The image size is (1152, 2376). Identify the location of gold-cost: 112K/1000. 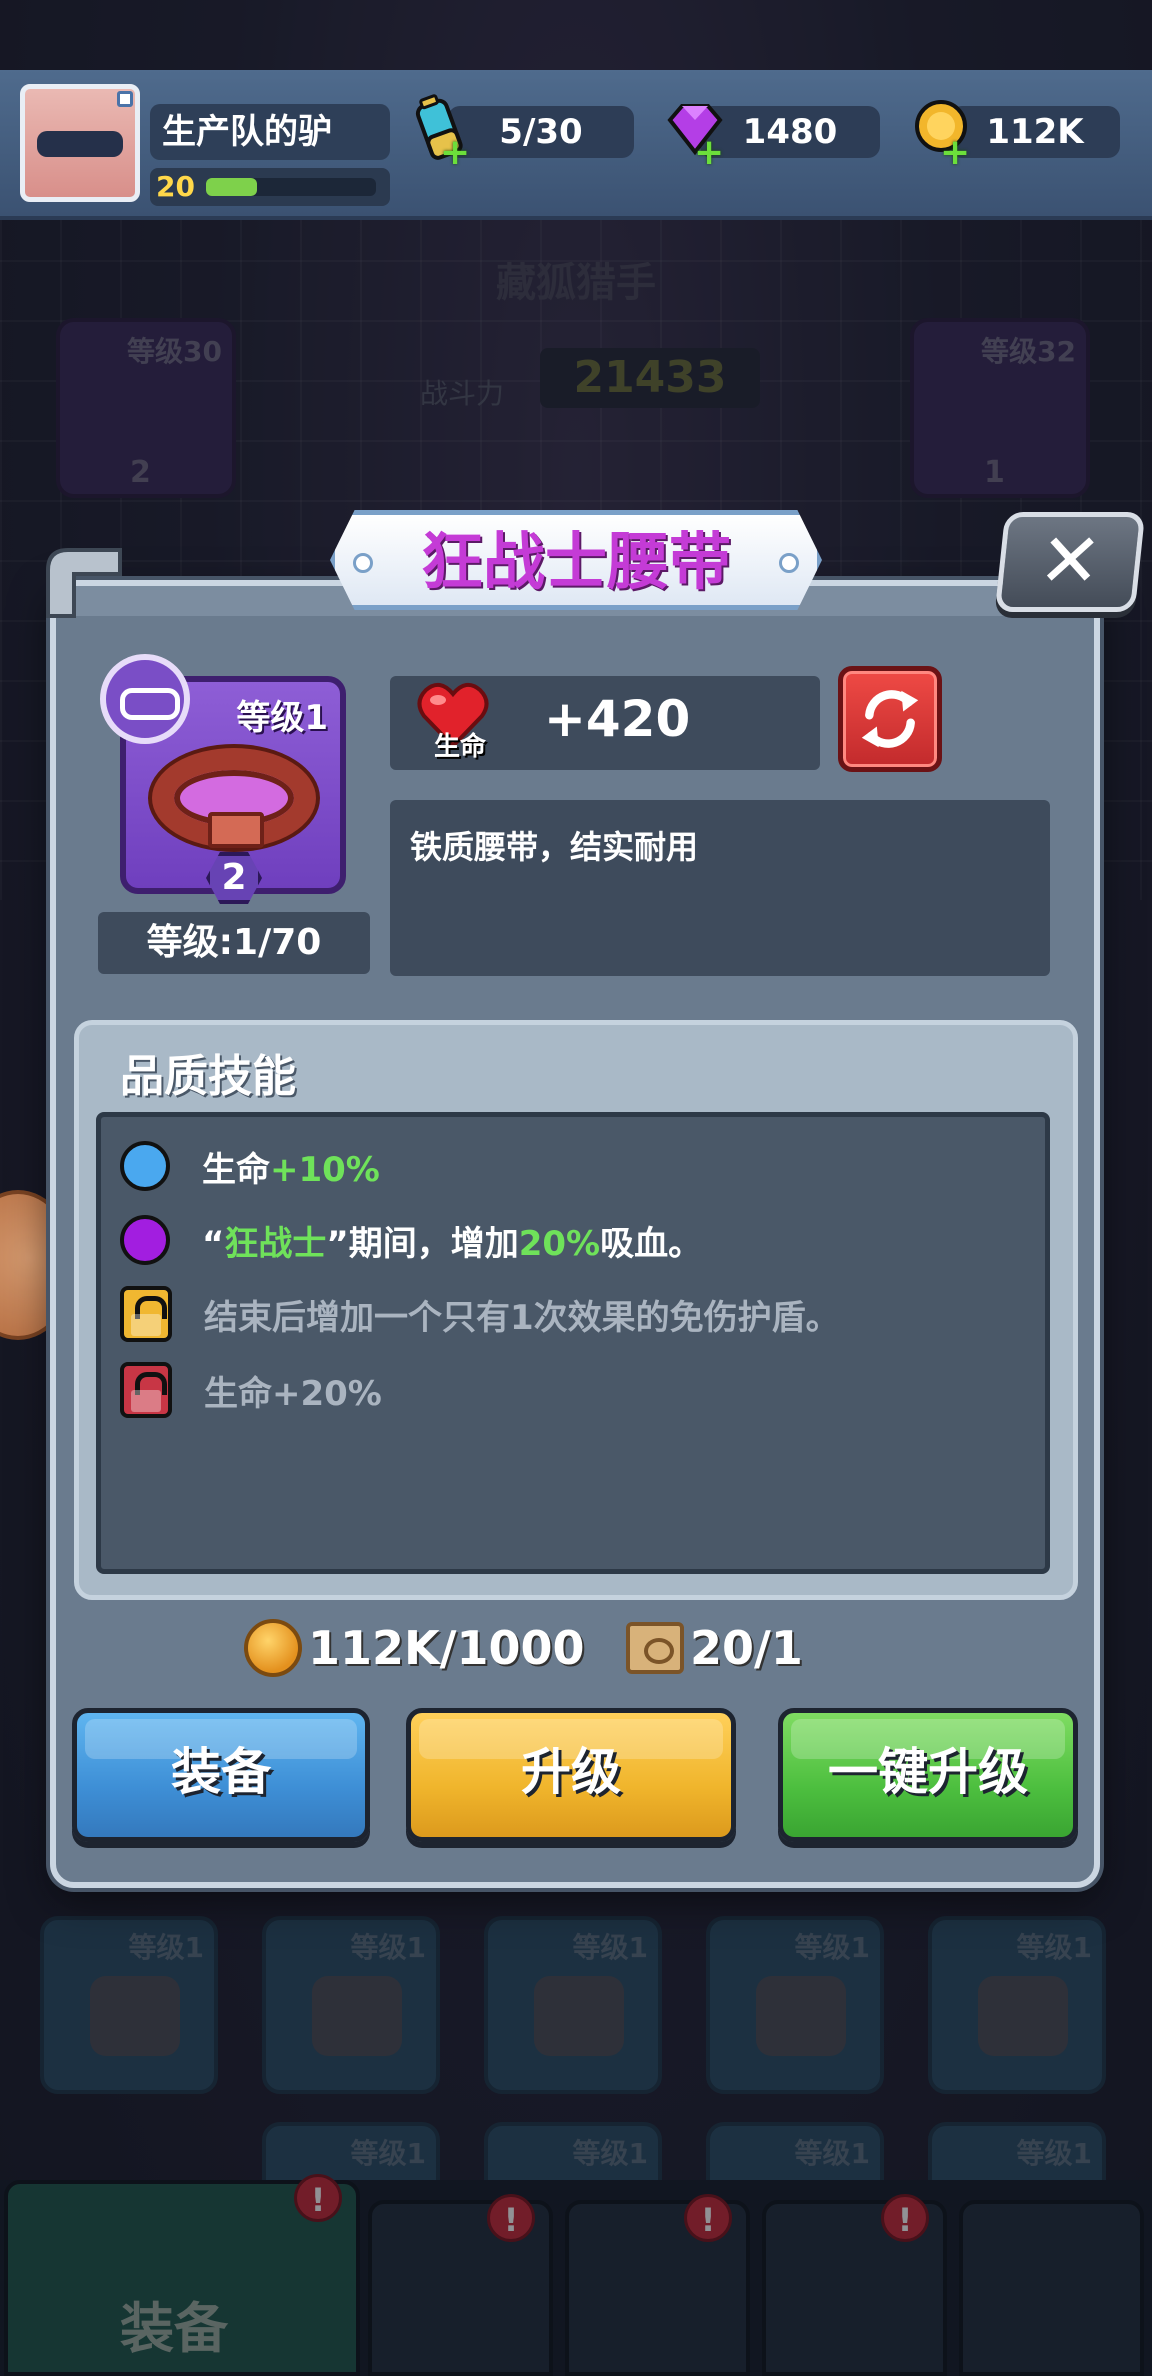
(414, 1648).